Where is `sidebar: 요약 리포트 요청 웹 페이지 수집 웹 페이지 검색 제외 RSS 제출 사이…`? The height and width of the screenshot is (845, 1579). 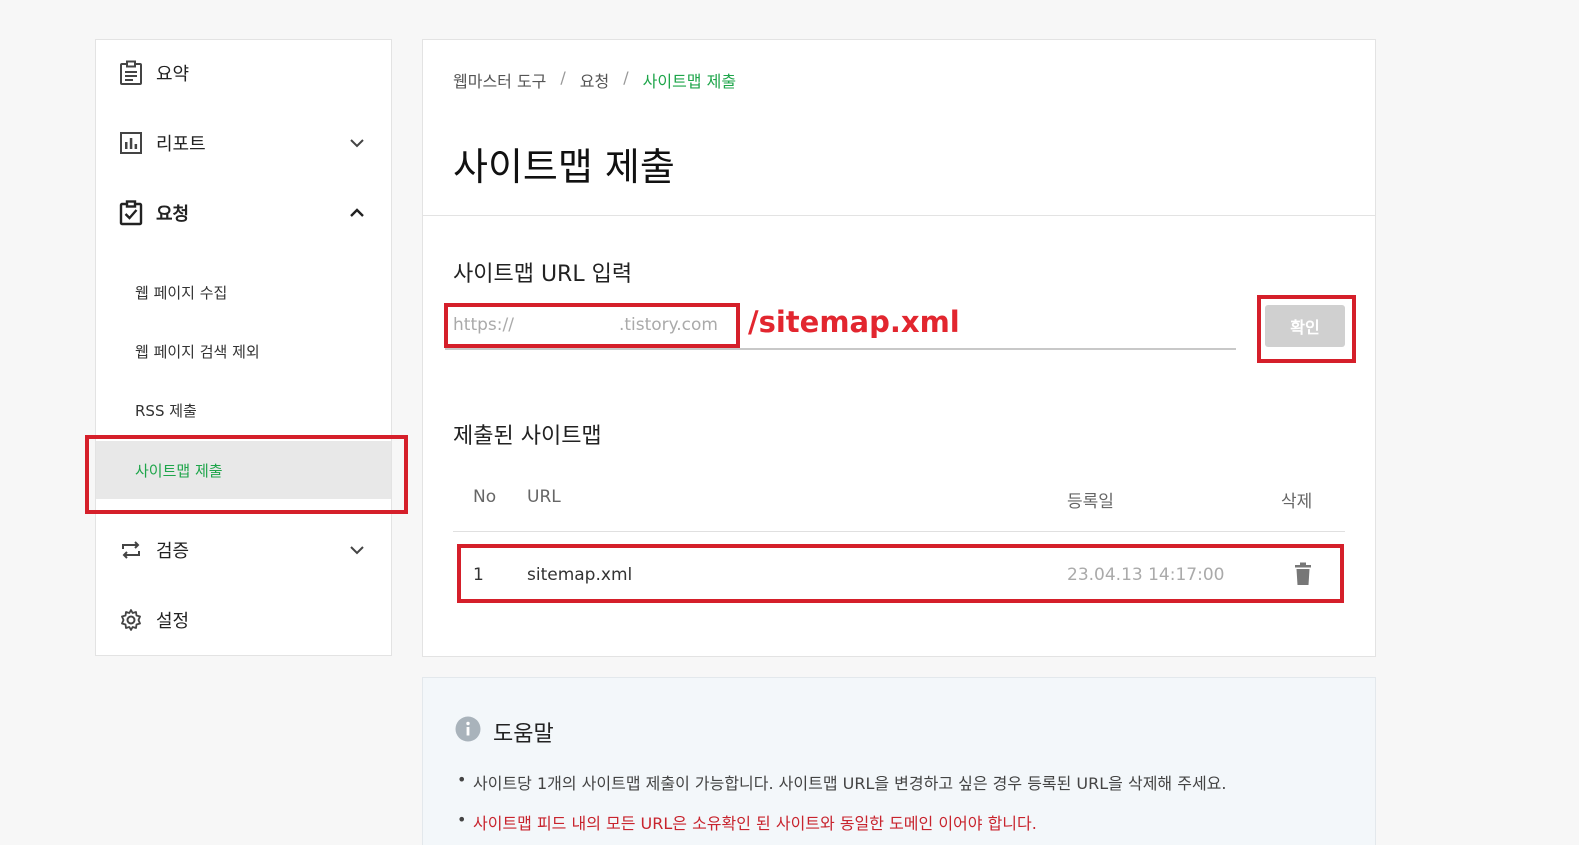 sidebar: 요약 리포트 요청 웹 페이지 수집 웹 페이지 검색 제외 RSS 제출 사이… is located at coordinates (243, 347).